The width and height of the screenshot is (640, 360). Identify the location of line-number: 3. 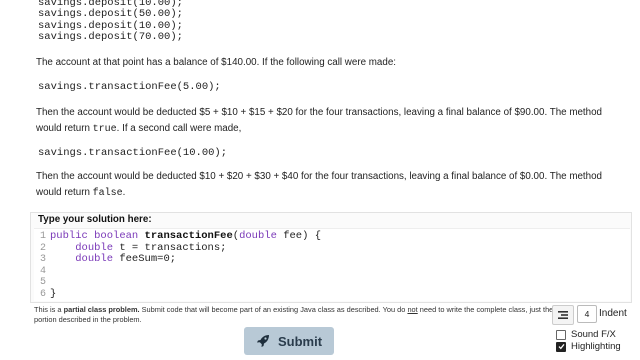
(42, 259).